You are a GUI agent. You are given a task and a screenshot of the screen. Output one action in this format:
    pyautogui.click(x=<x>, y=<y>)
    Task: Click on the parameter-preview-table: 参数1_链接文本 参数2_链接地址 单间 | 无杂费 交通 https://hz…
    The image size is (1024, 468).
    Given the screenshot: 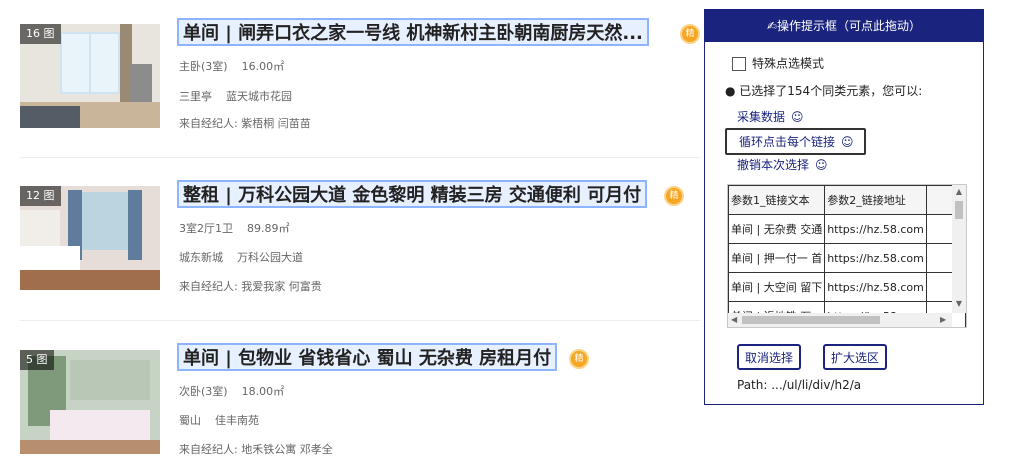 What is the action you would take?
    pyautogui.click(x=847, y=256)
    